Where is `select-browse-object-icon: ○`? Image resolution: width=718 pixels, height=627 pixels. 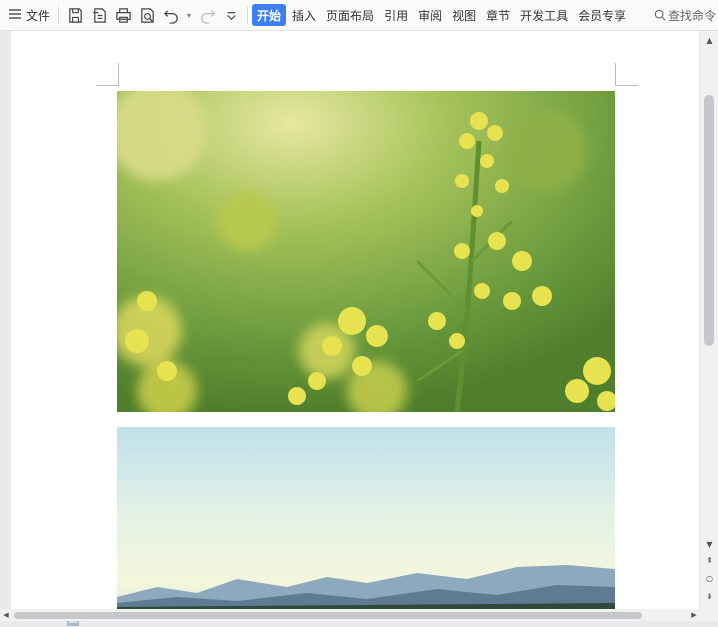
select-browse-object-icon: ○ is located at coordinates (709, 578).